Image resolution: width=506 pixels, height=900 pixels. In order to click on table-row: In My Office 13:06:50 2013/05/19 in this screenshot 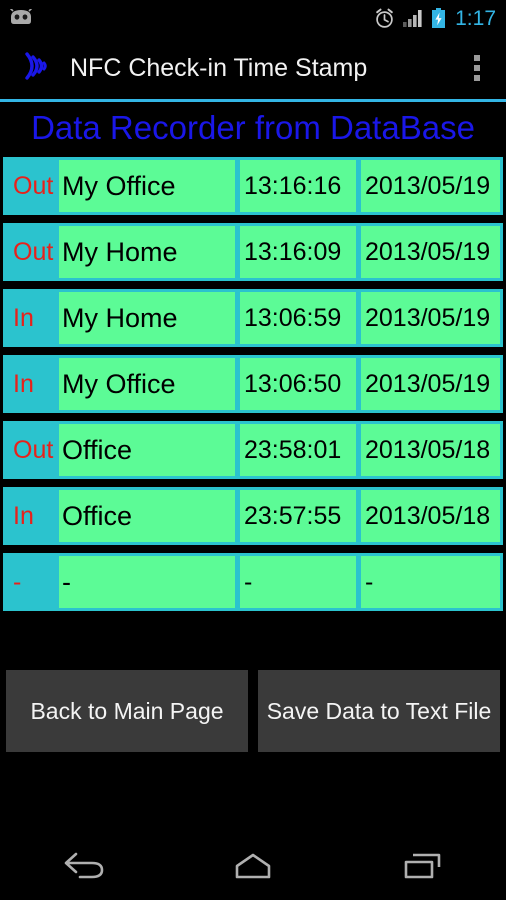, I will do `click(253, 384)`.